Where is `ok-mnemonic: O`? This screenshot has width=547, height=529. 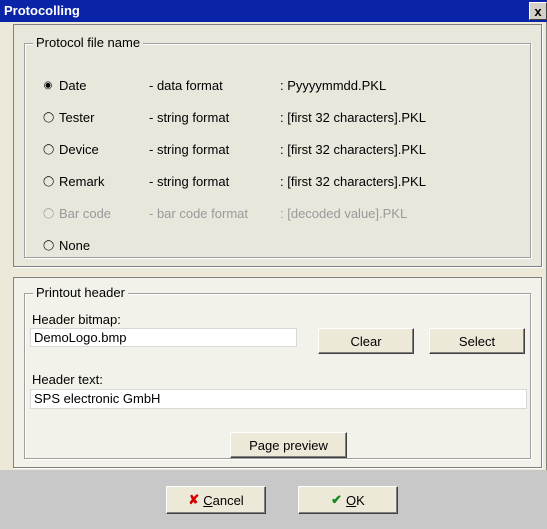
ok-mnemonic: O is located at coordinates (351, 500).